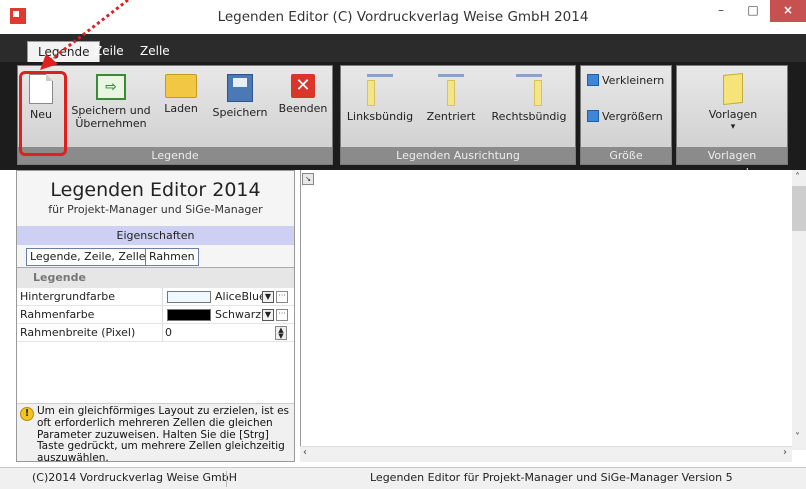 The height and width of the screenshot is (489, 806). I want to click on templates-icon, so click(733, 89).